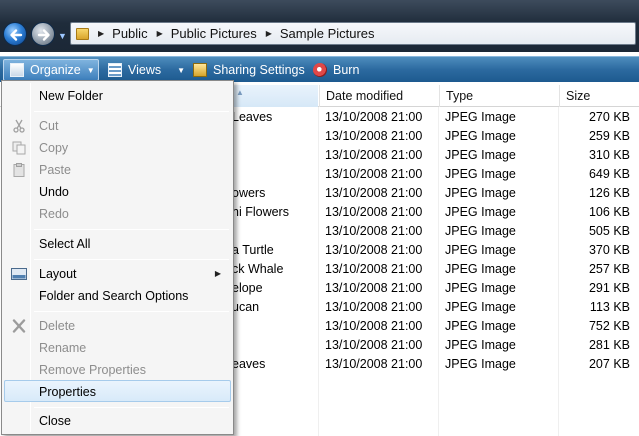 The height and width of the screenshot is (436, 639). What do you see at coordinates (609, 364) in the screenshot?
I see `file-size: 207 KB` at bounding box center [609, 364].